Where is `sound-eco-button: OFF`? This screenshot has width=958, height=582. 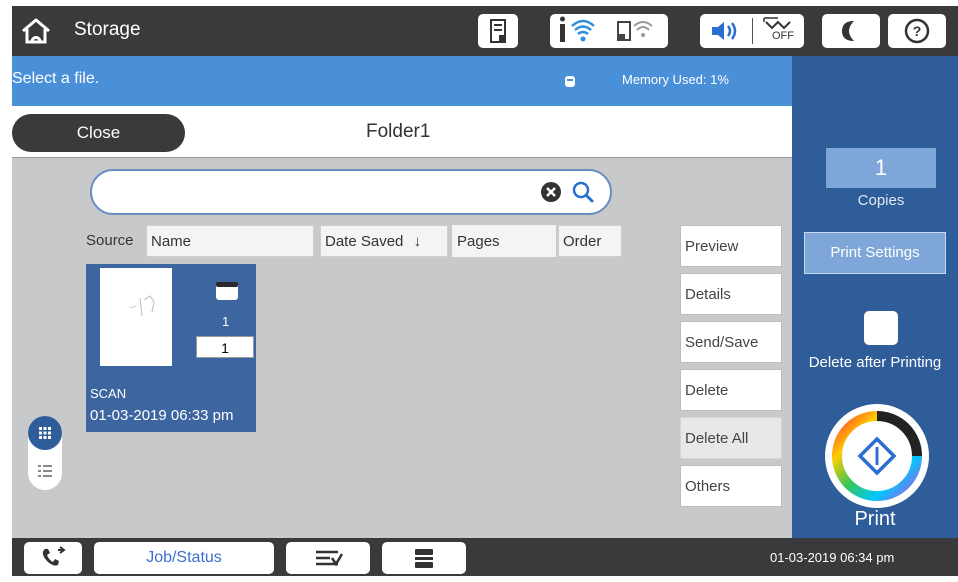 sound-eco-button: OFF is located at coordinates (752, 31).